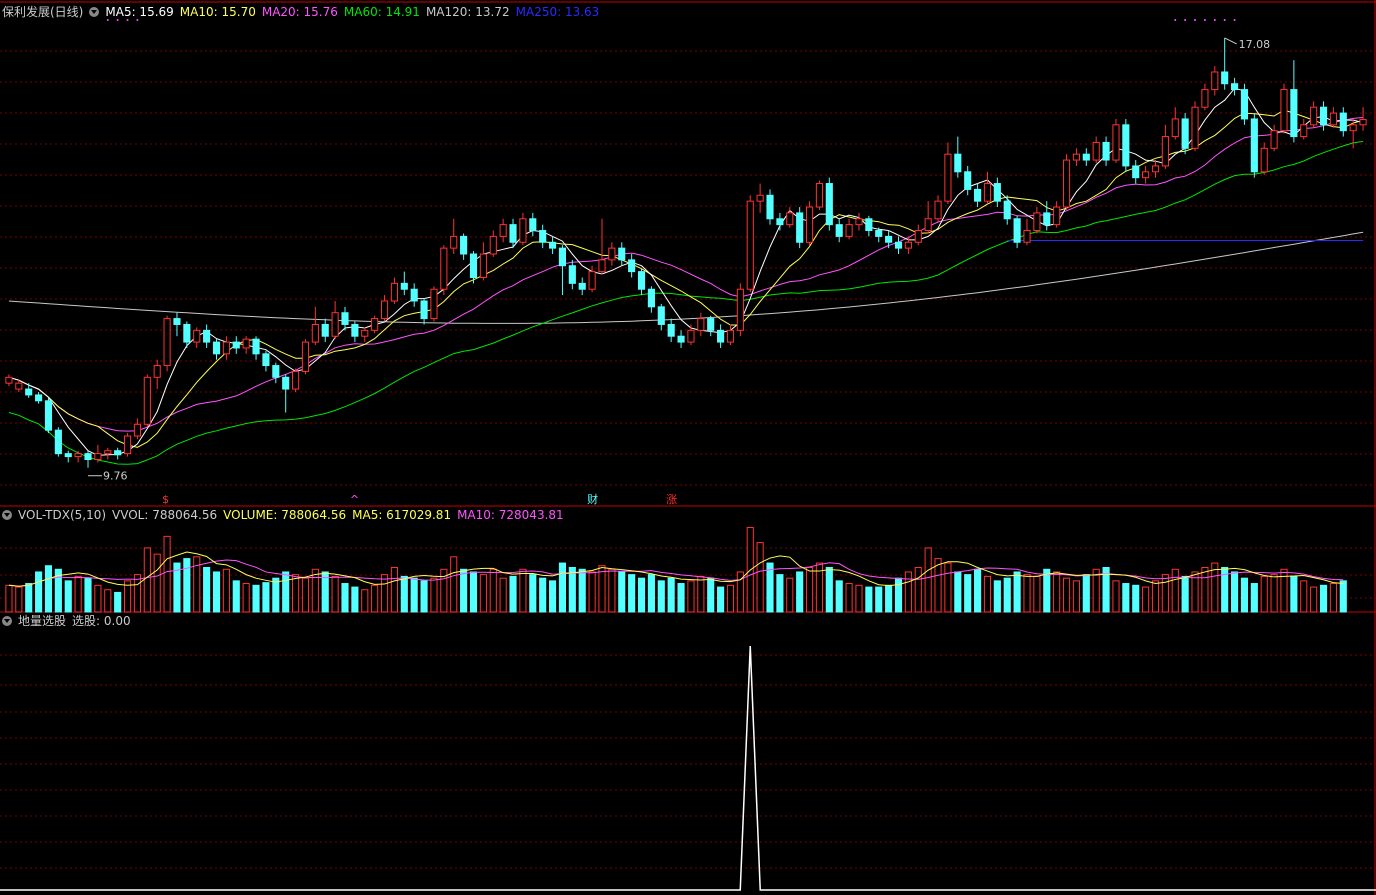 This screenshot has width=1376, height=895. I want to click on high-pointer, so click(1230, 41).